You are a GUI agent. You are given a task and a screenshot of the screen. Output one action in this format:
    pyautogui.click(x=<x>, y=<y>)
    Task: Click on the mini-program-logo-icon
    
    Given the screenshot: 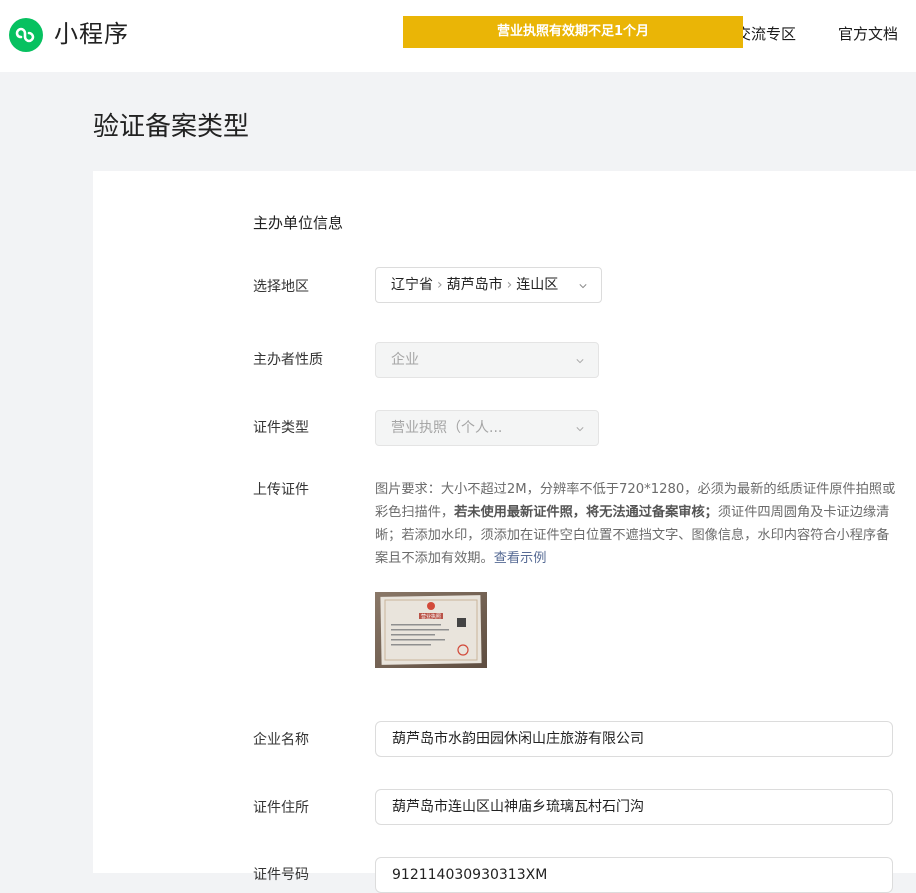 What is the action you would take?
    pyautogui.click(x=26, y=35)
    